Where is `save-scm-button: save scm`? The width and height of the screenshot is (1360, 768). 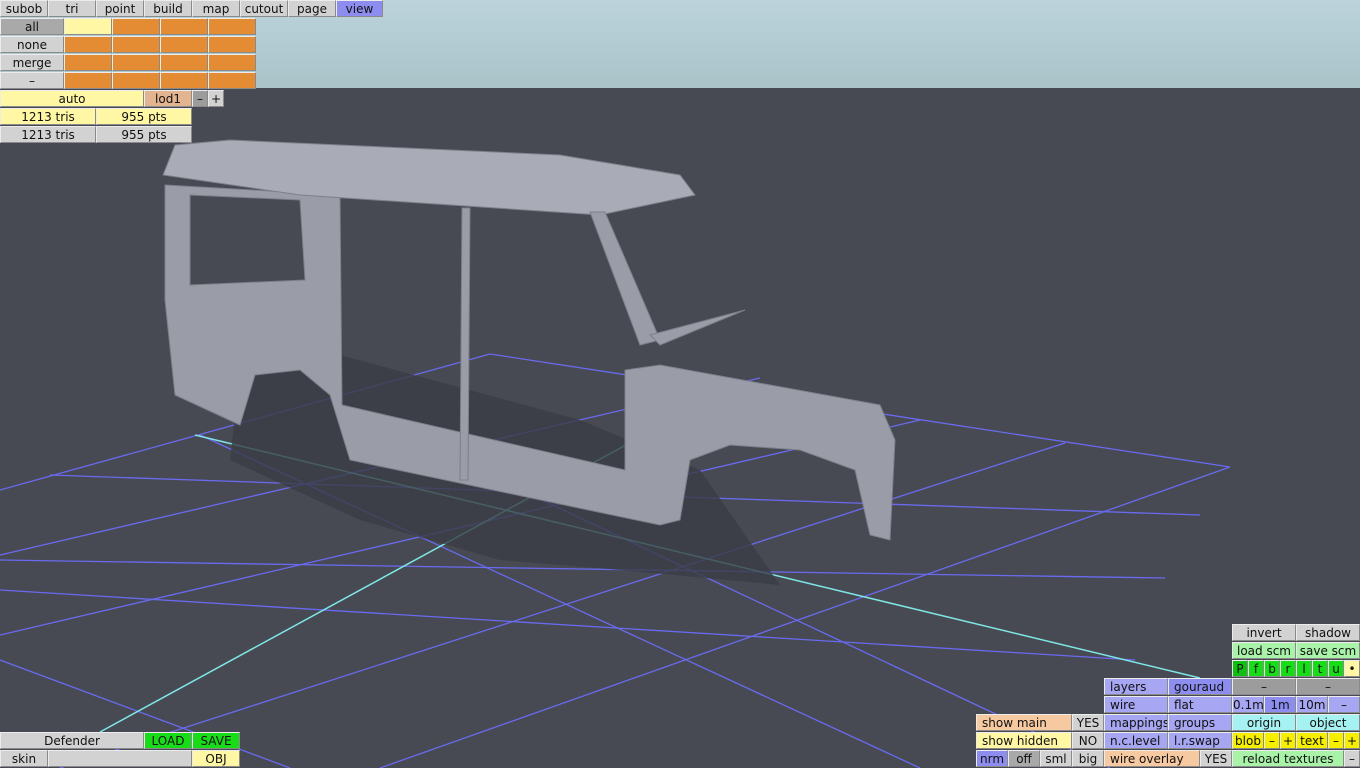
save-scm-button: save scm is located at coordinates (1328, 650).